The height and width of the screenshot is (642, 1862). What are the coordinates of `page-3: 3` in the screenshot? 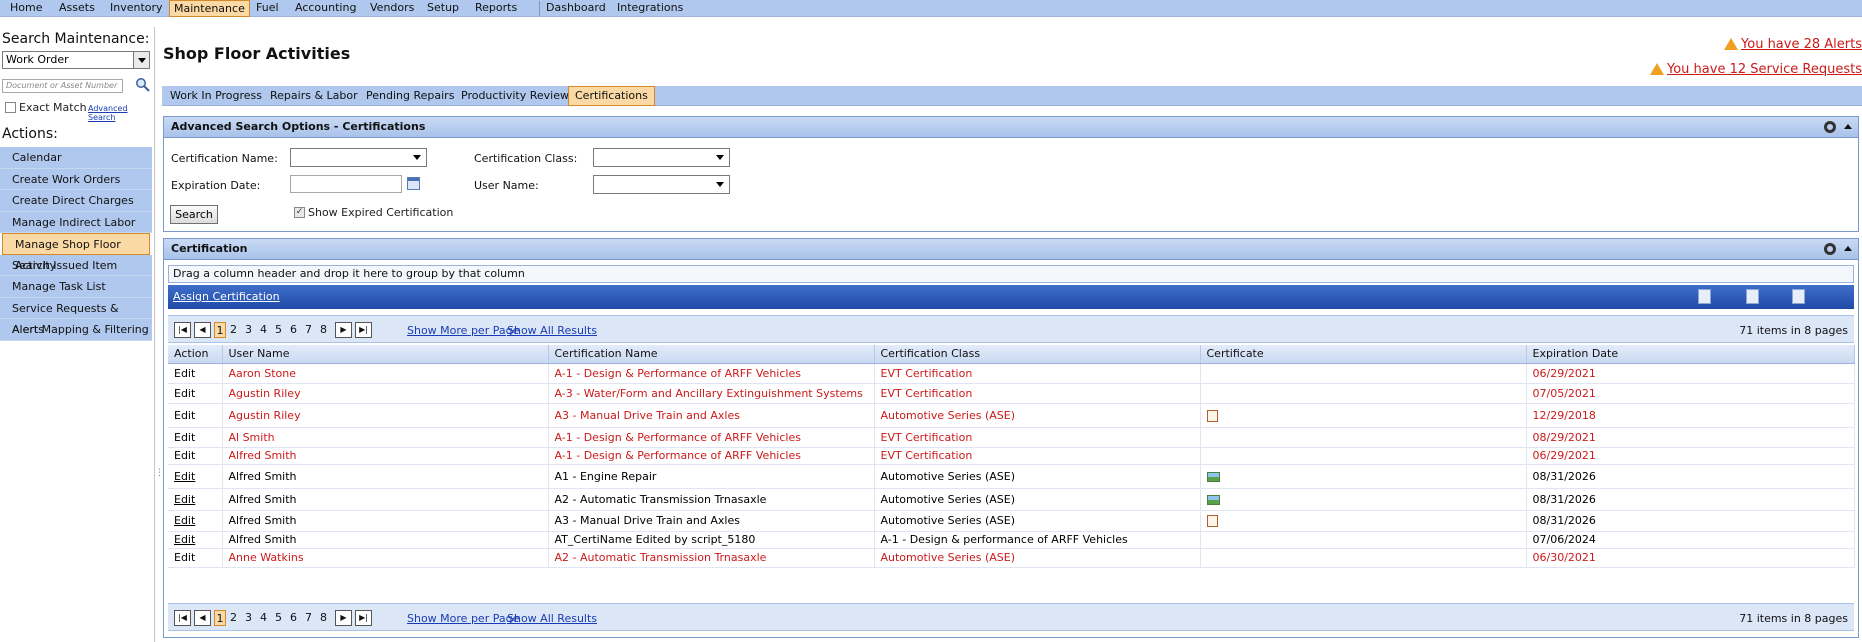 It's located at (248, 330).